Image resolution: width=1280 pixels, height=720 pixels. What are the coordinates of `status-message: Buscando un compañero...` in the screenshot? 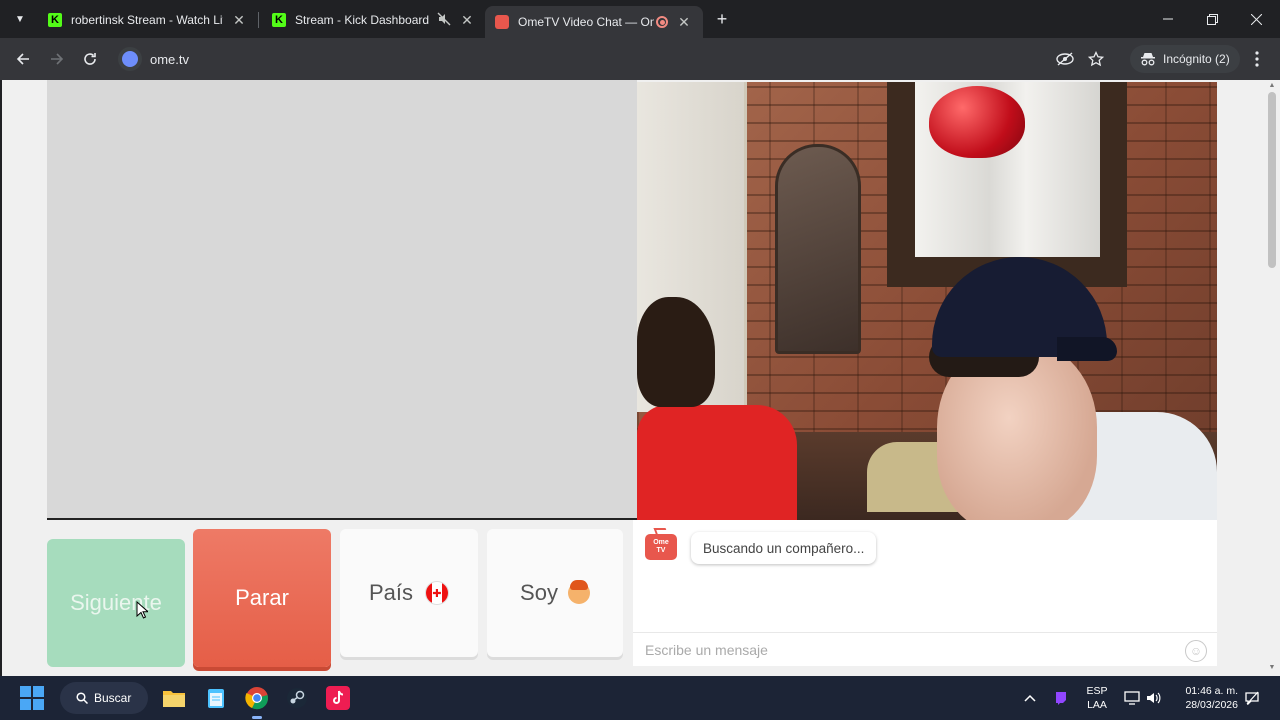 It's located at (784, 548).